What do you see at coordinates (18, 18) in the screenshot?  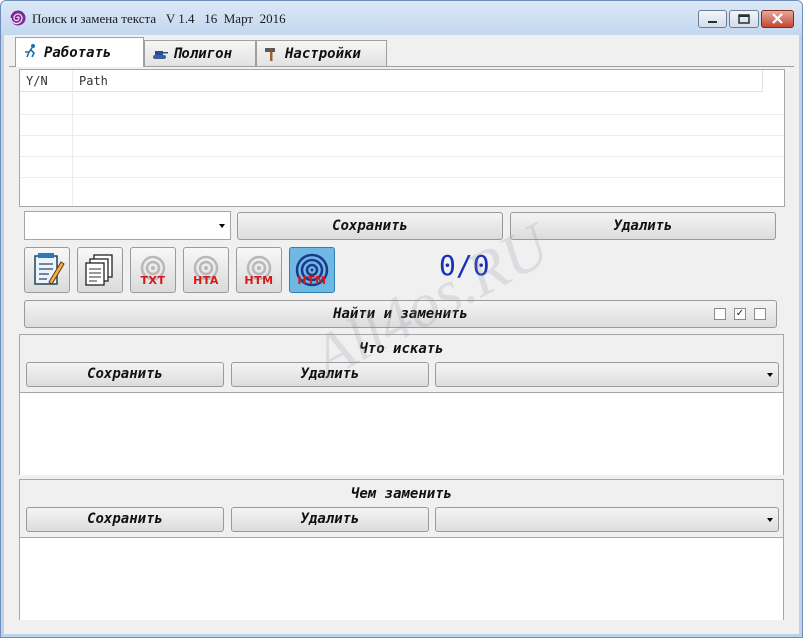 I see `spiral-app-icon` at bounding box center [18, 18].